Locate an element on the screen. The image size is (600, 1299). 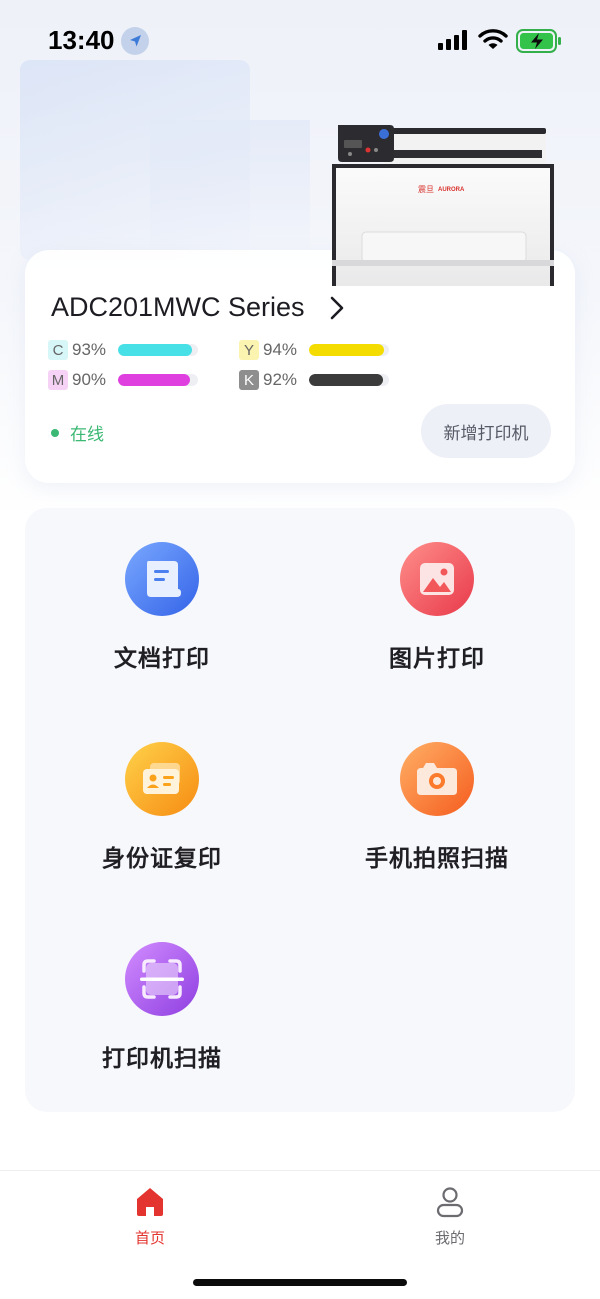
function-label: 图片打印 is located at coordinates (437, 659).